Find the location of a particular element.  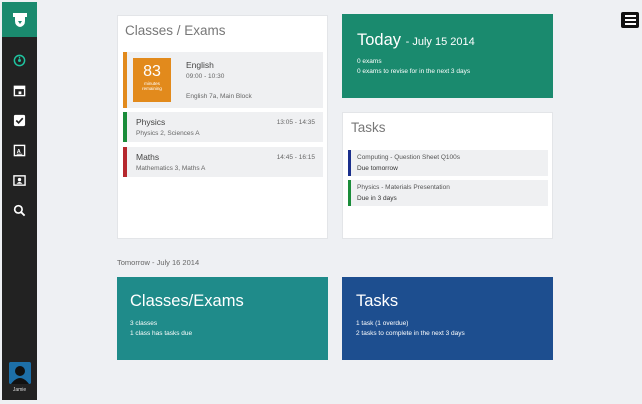

graduation-cap-icon is located at coordinates (19, 19).